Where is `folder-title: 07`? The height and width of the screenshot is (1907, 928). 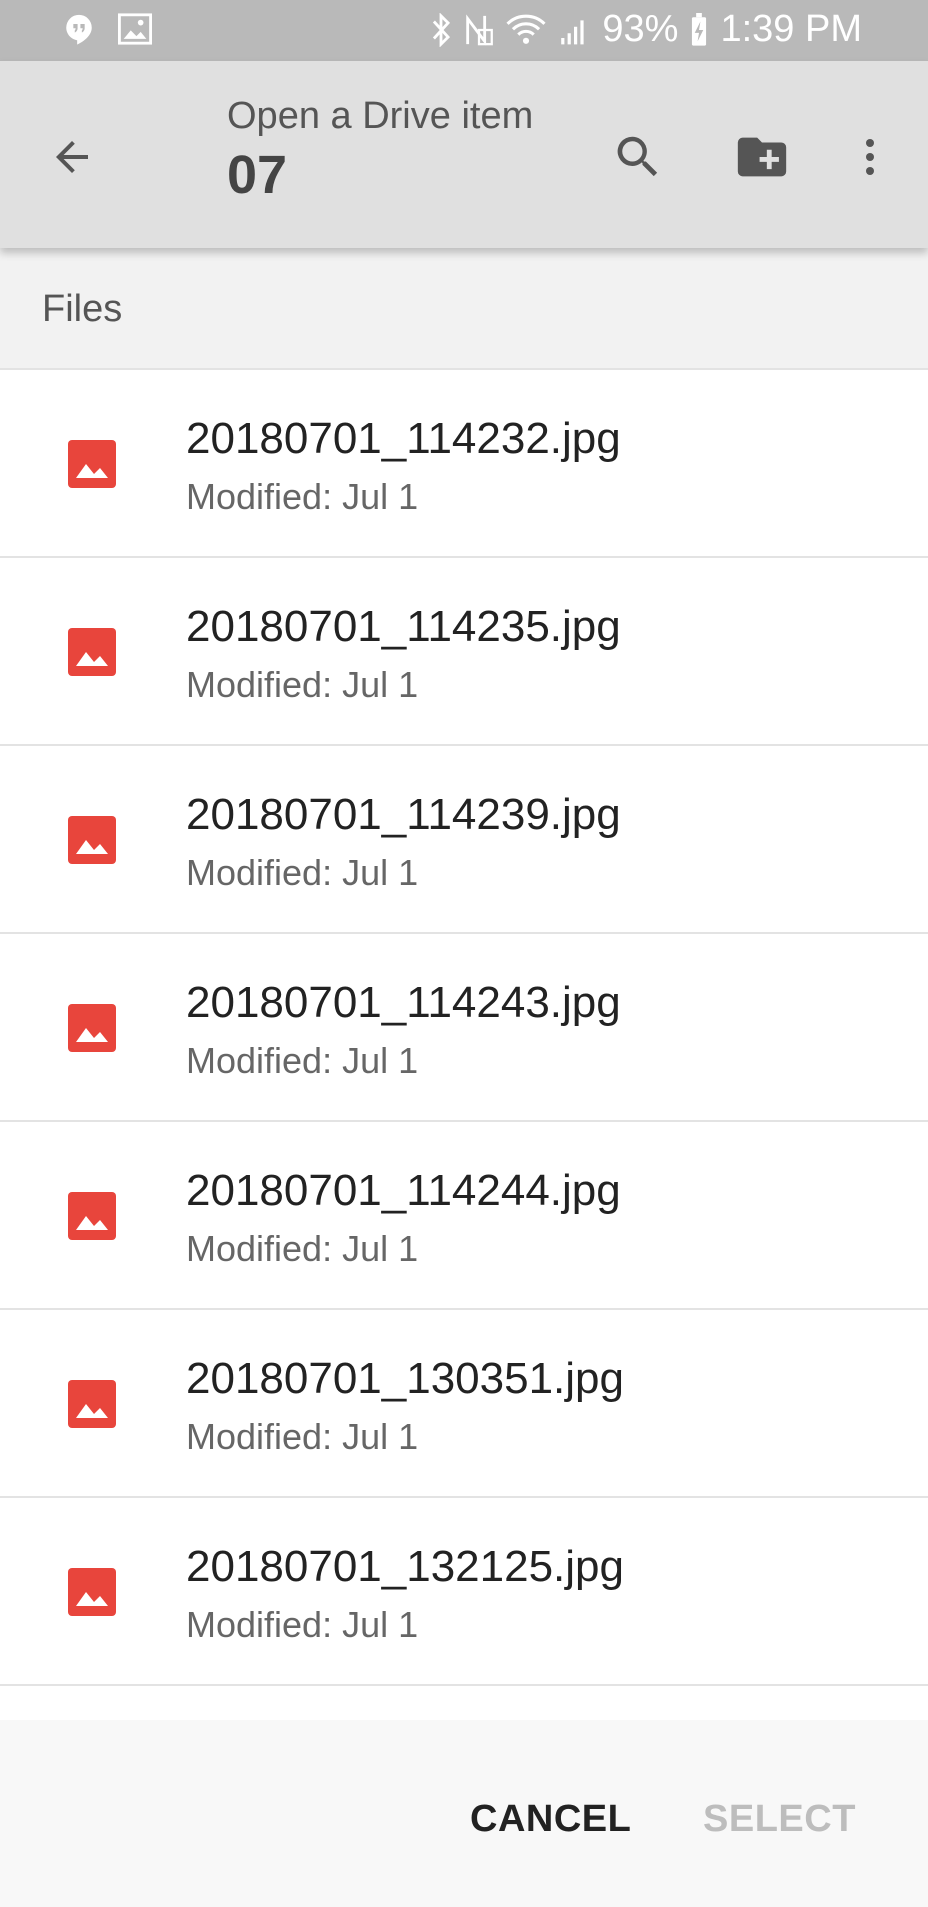
folder-title: 07 is located at coordinates (257, 175).